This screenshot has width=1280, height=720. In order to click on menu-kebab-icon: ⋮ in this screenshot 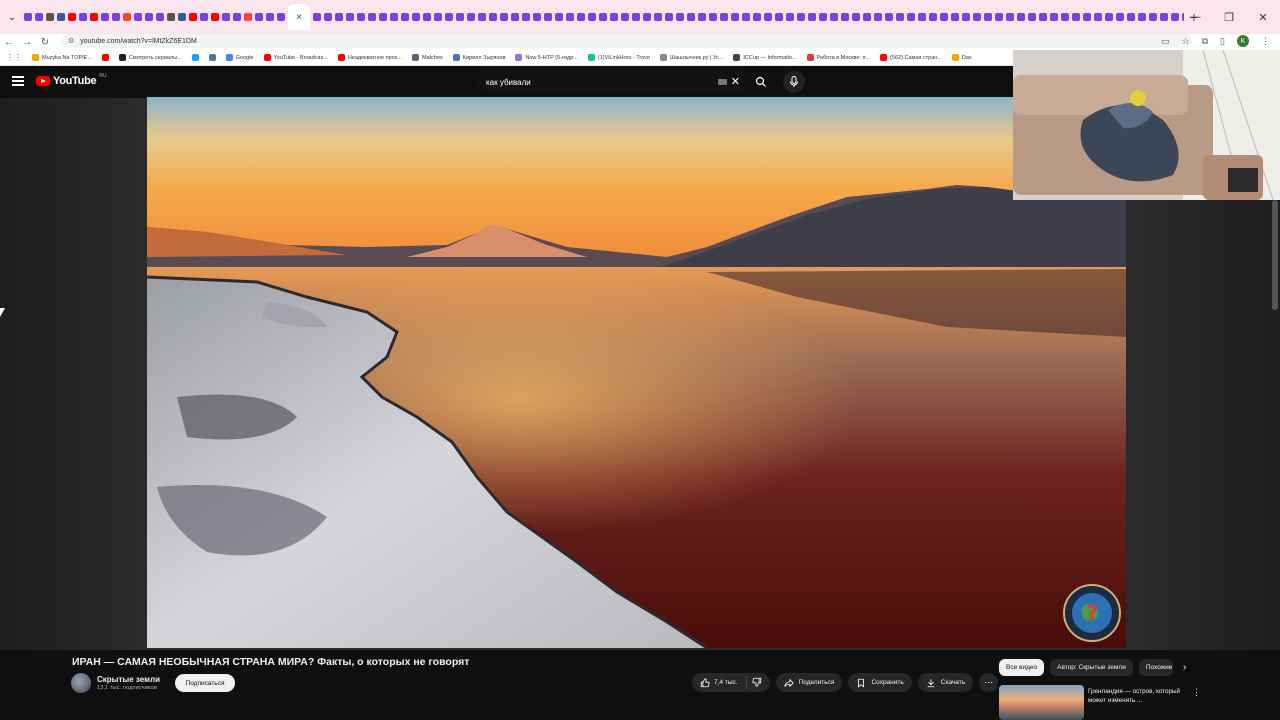, I will do `click(1265, 41)`.